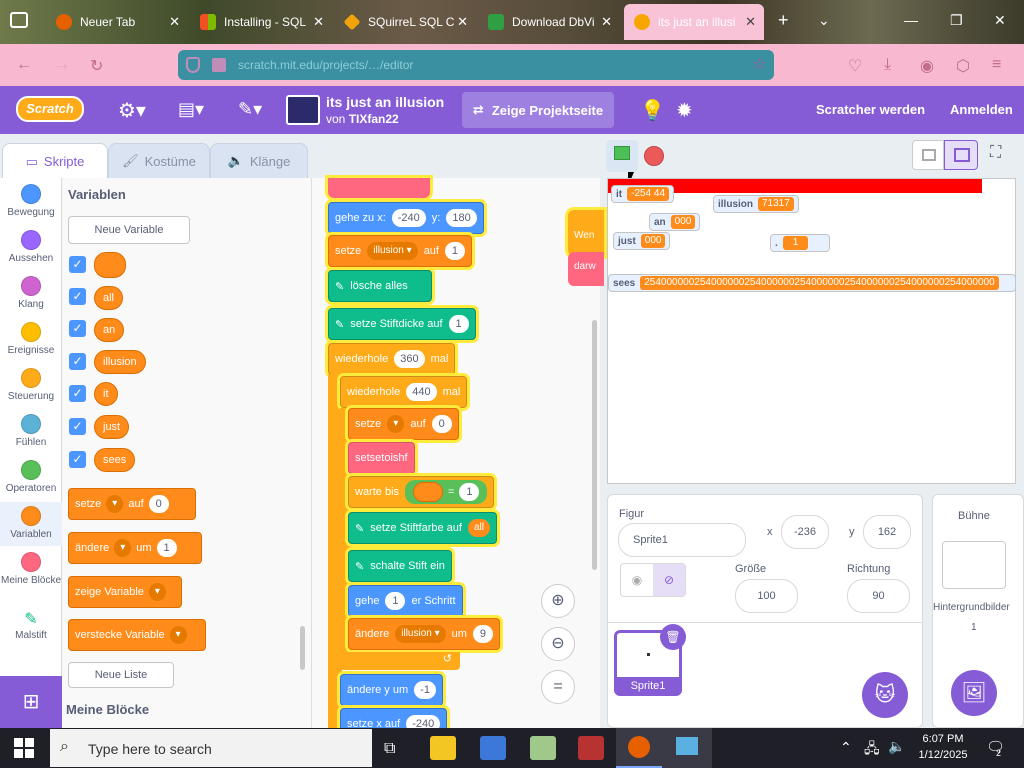 The width and height of the screenshot is (1024, 768). I want to click on variable-reporter-all: all, so click(109, 298).